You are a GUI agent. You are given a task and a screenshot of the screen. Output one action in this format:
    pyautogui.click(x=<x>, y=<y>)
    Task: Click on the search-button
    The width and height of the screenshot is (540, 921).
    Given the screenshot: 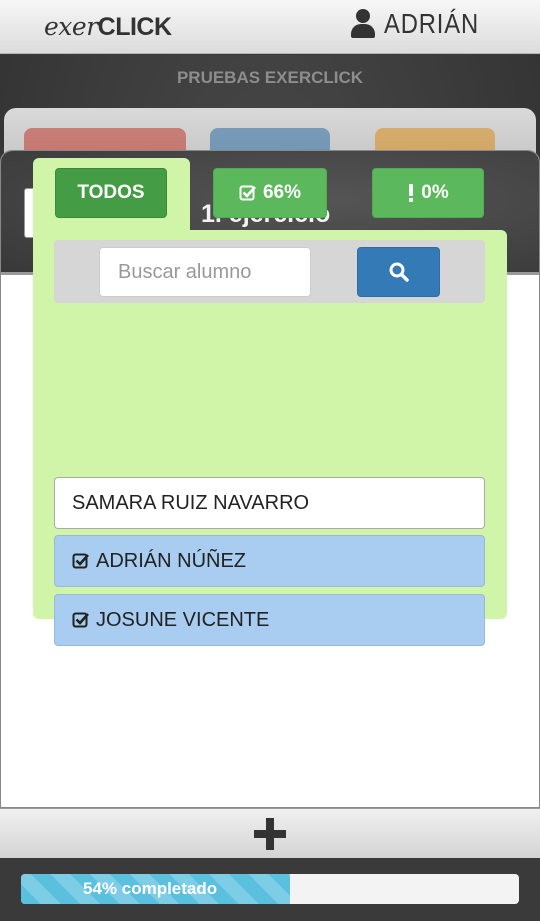 What is the action you would take?
    pyautogui.click(x=398, y=272)
    